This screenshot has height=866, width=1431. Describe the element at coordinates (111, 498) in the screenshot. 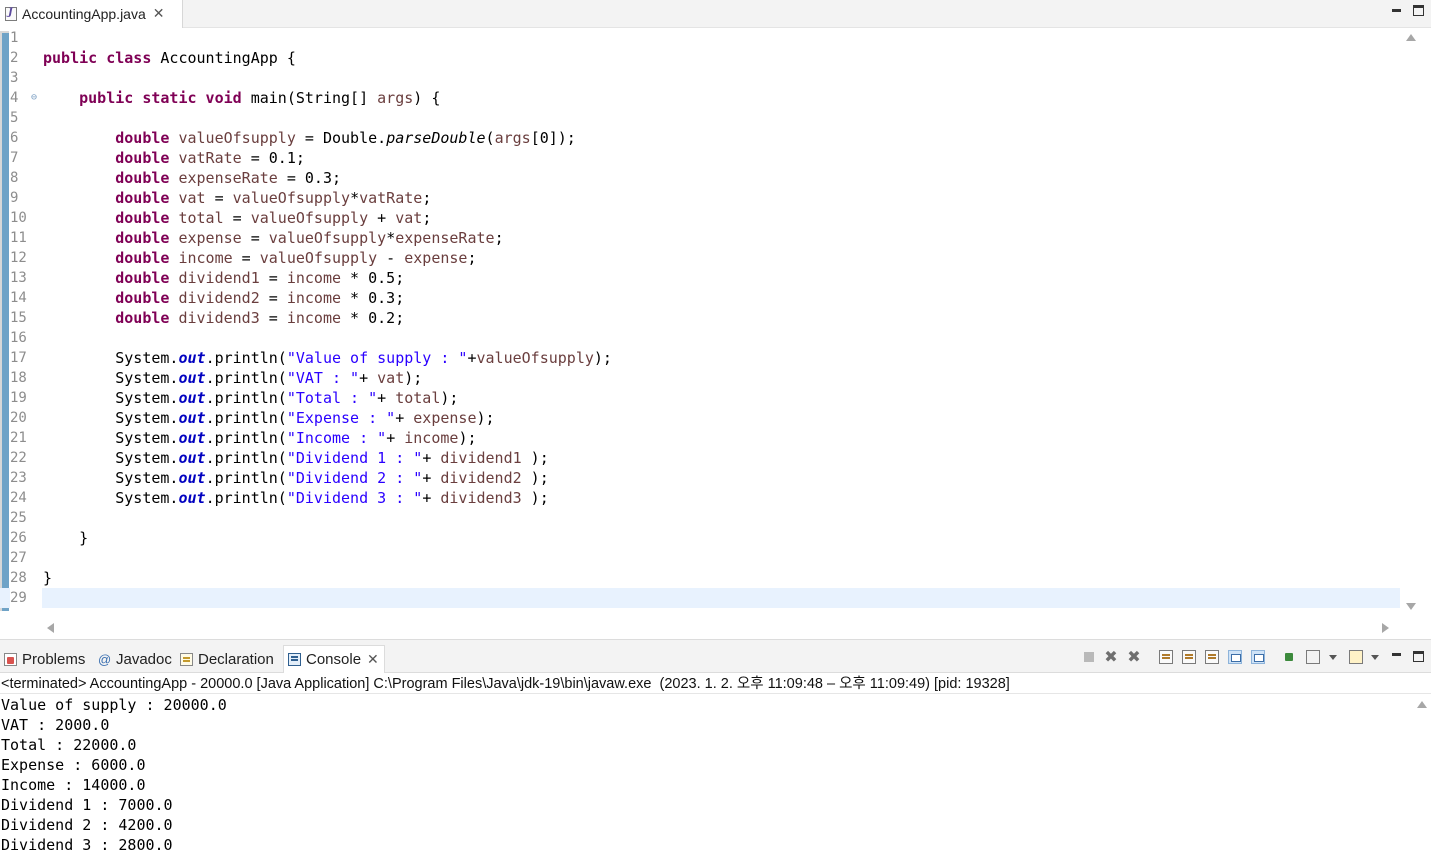

I see `code-token: System.` at that location.